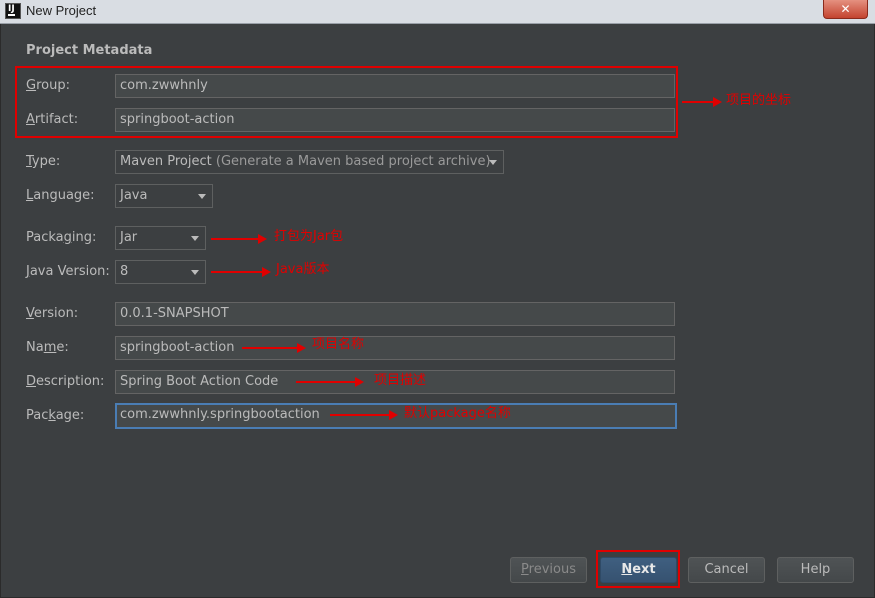 The height and width of the screenshot is (598, 875). I want to click on packaging-label: Packaging:, so click(61, 237).